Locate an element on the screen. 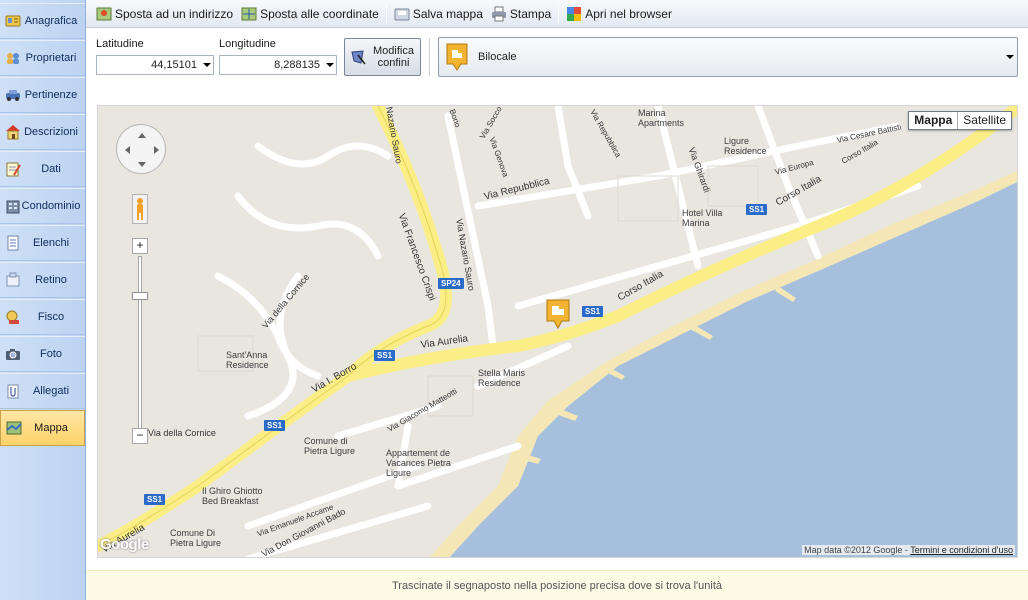  sticky-note-icon is located at coordinates (13, 280).